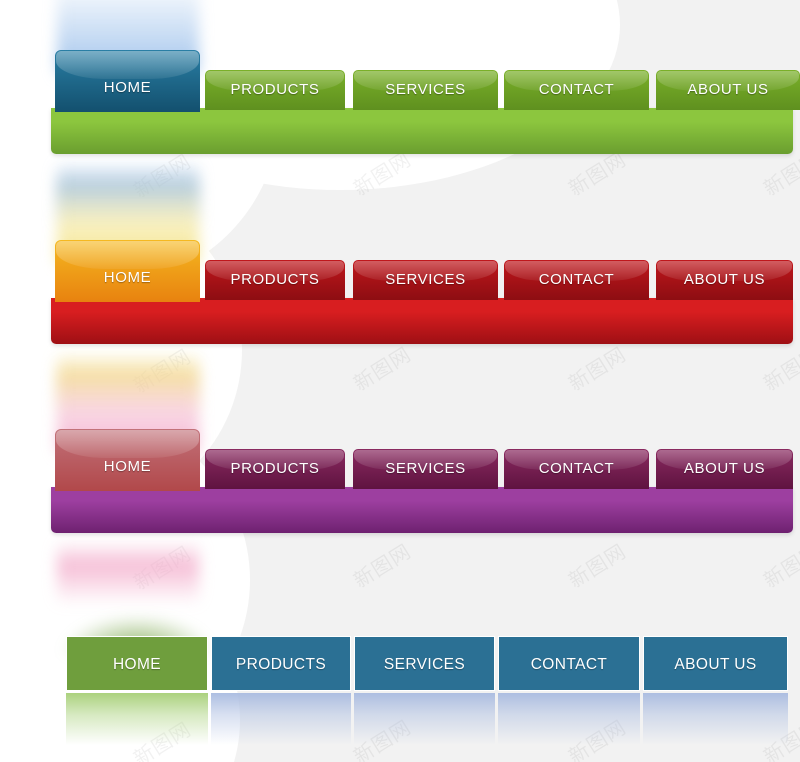  I want to click on navbar-red-tabs: HOME PRODUCTS SERVICES CONTACT ABOUT US, so click(400, 273).